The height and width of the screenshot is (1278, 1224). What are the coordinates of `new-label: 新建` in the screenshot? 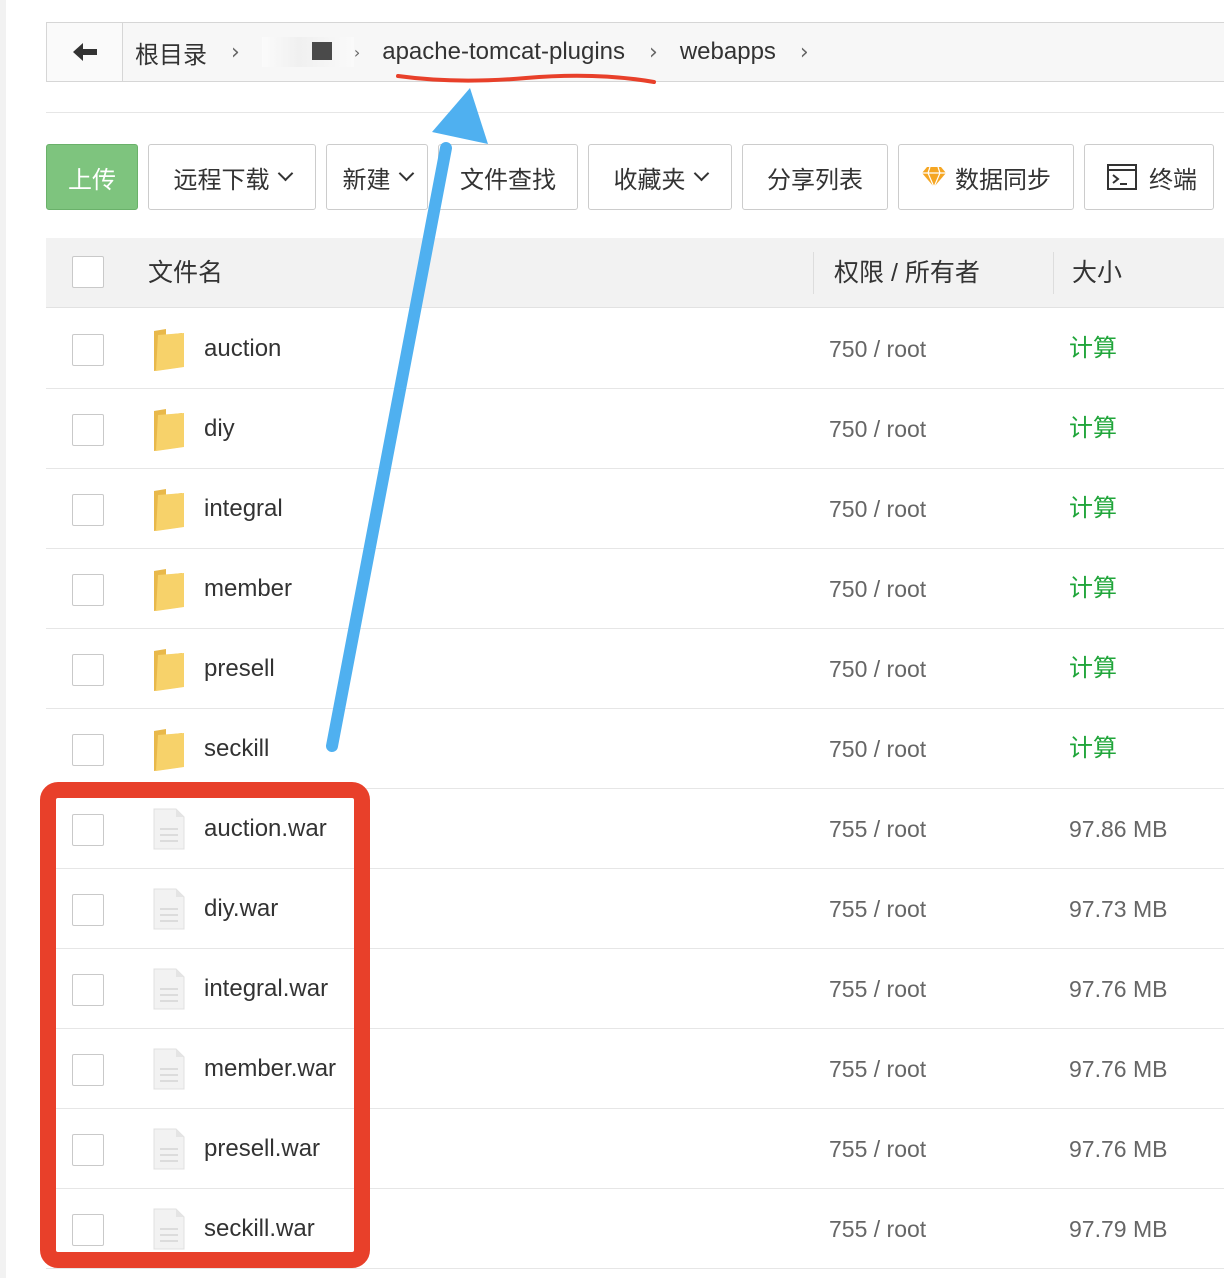 It's located at (366, 180).